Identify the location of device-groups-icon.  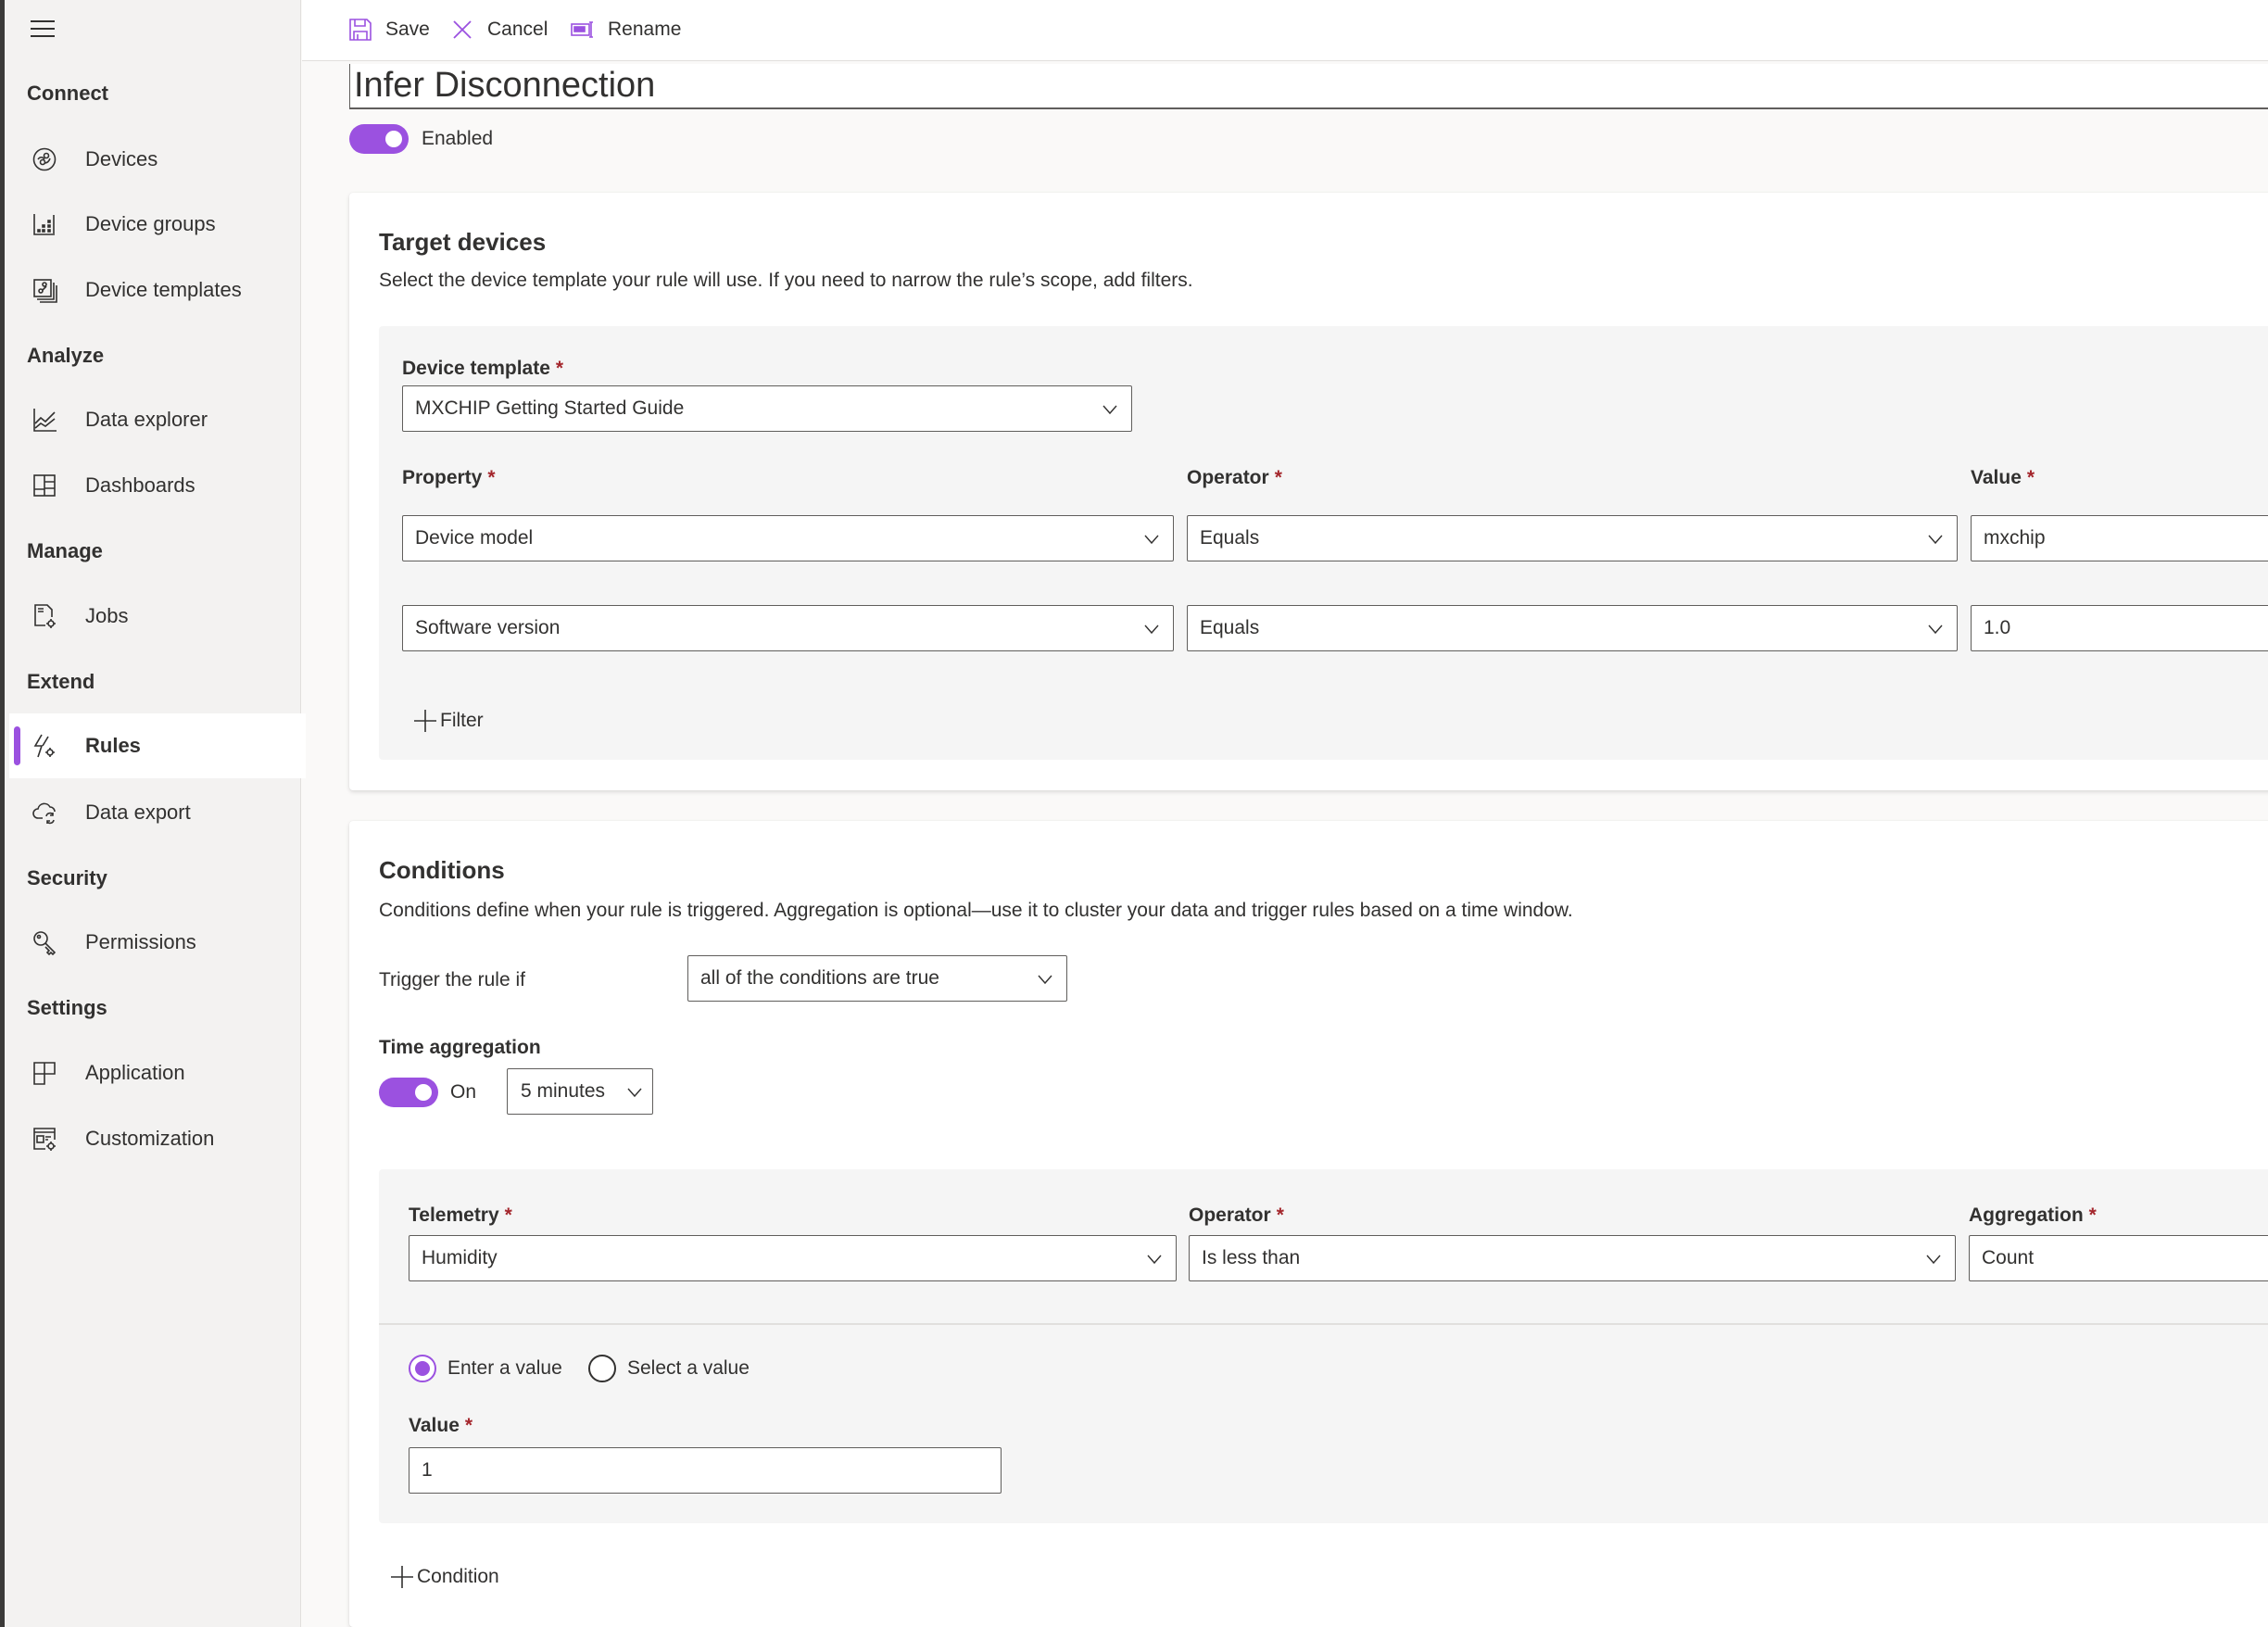
(44, 224).